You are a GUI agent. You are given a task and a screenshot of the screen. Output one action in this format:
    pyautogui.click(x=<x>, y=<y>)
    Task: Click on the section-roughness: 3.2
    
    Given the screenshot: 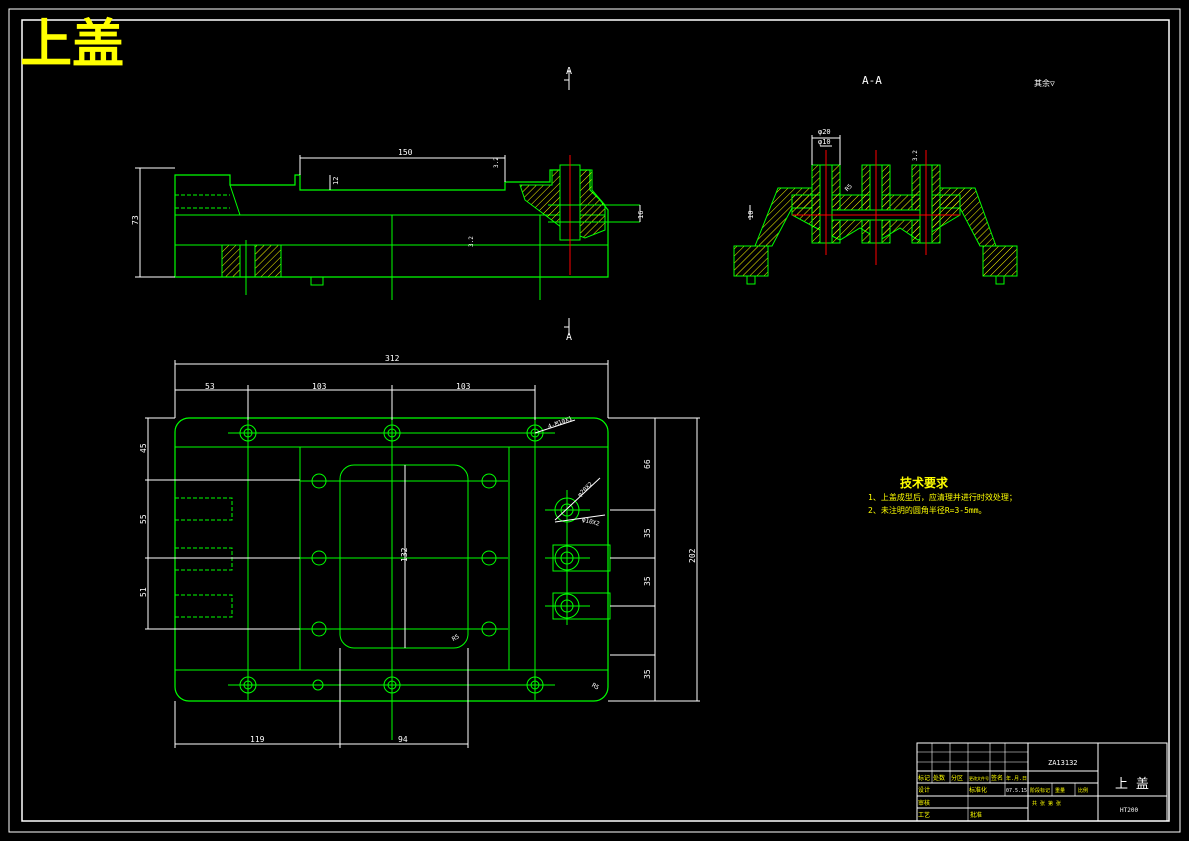 What is the action you would take?
    pyautogui.click(x=915, y=155)
    